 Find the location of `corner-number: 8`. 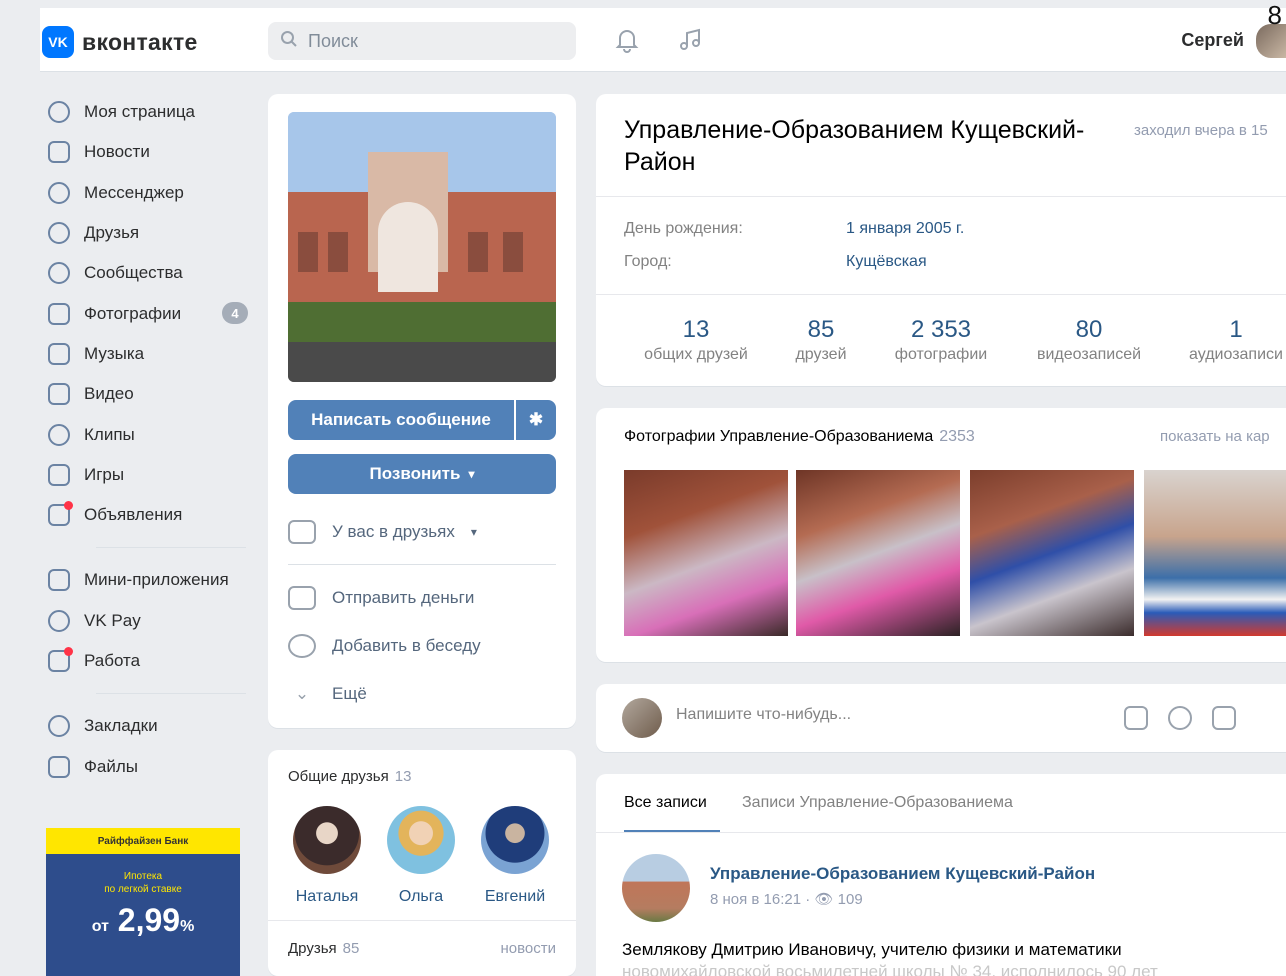

corner-number: 8 is located at coordinates (1274, 15).